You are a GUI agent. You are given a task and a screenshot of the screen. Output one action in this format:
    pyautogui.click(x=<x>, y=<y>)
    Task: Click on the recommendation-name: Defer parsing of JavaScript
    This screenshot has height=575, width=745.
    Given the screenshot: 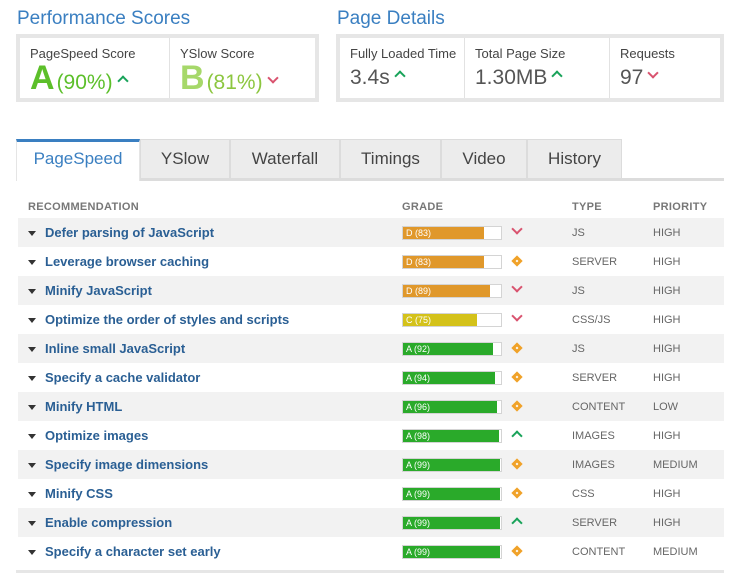 What is the action you would take?
    pyautogui.click(x=129, y=232)
    